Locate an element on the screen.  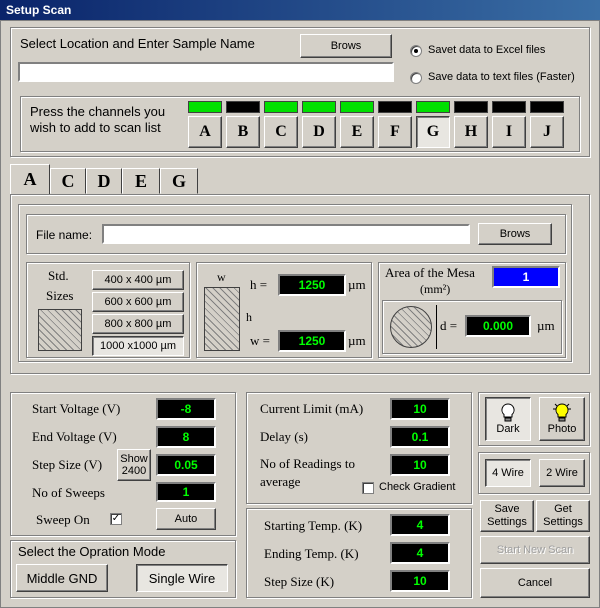
dark-button: Dark is located at coordinates (508, 419).